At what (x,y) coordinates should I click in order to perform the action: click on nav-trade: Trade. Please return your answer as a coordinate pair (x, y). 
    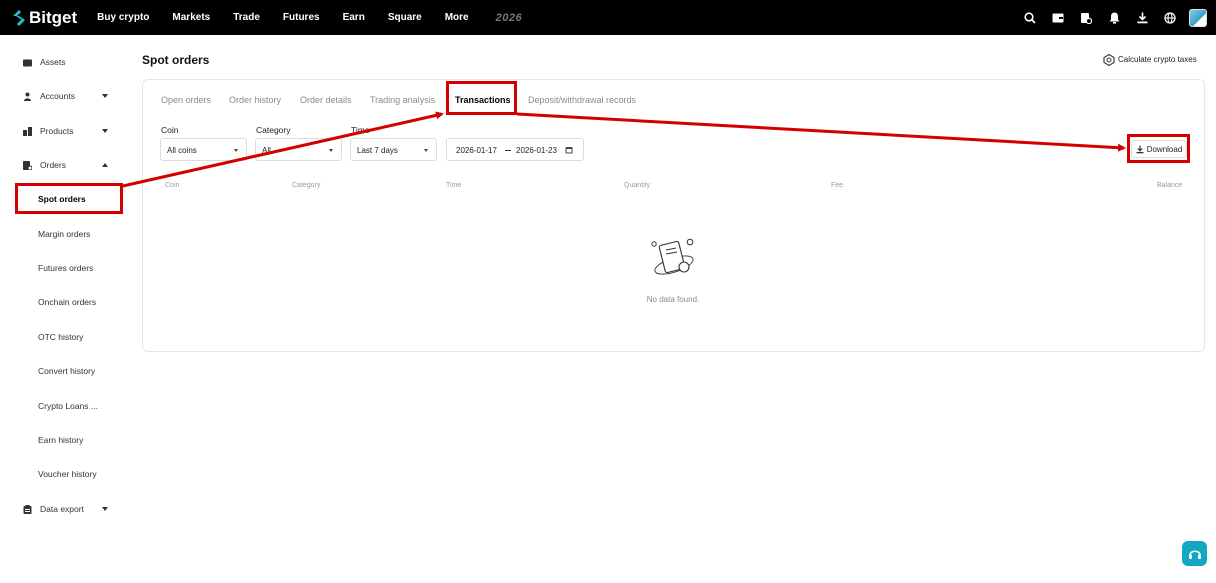
    Looking at the image, I should click on (246, 18).